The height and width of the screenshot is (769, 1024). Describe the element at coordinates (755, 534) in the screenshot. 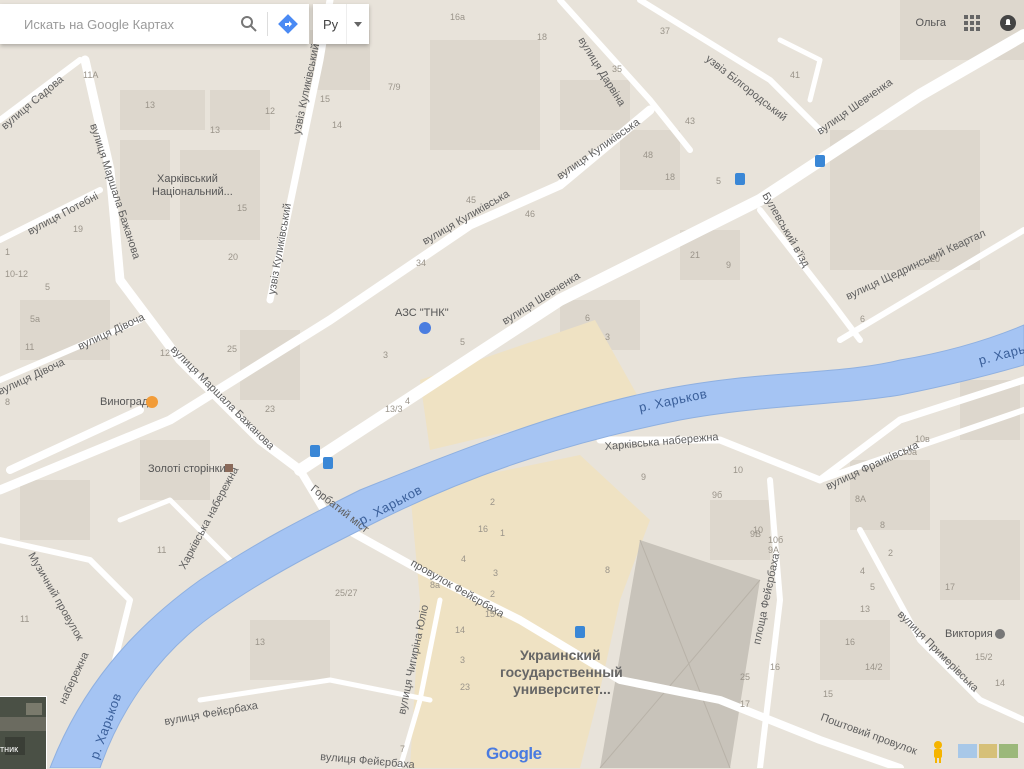

I see `house-number: 9В` at that location.